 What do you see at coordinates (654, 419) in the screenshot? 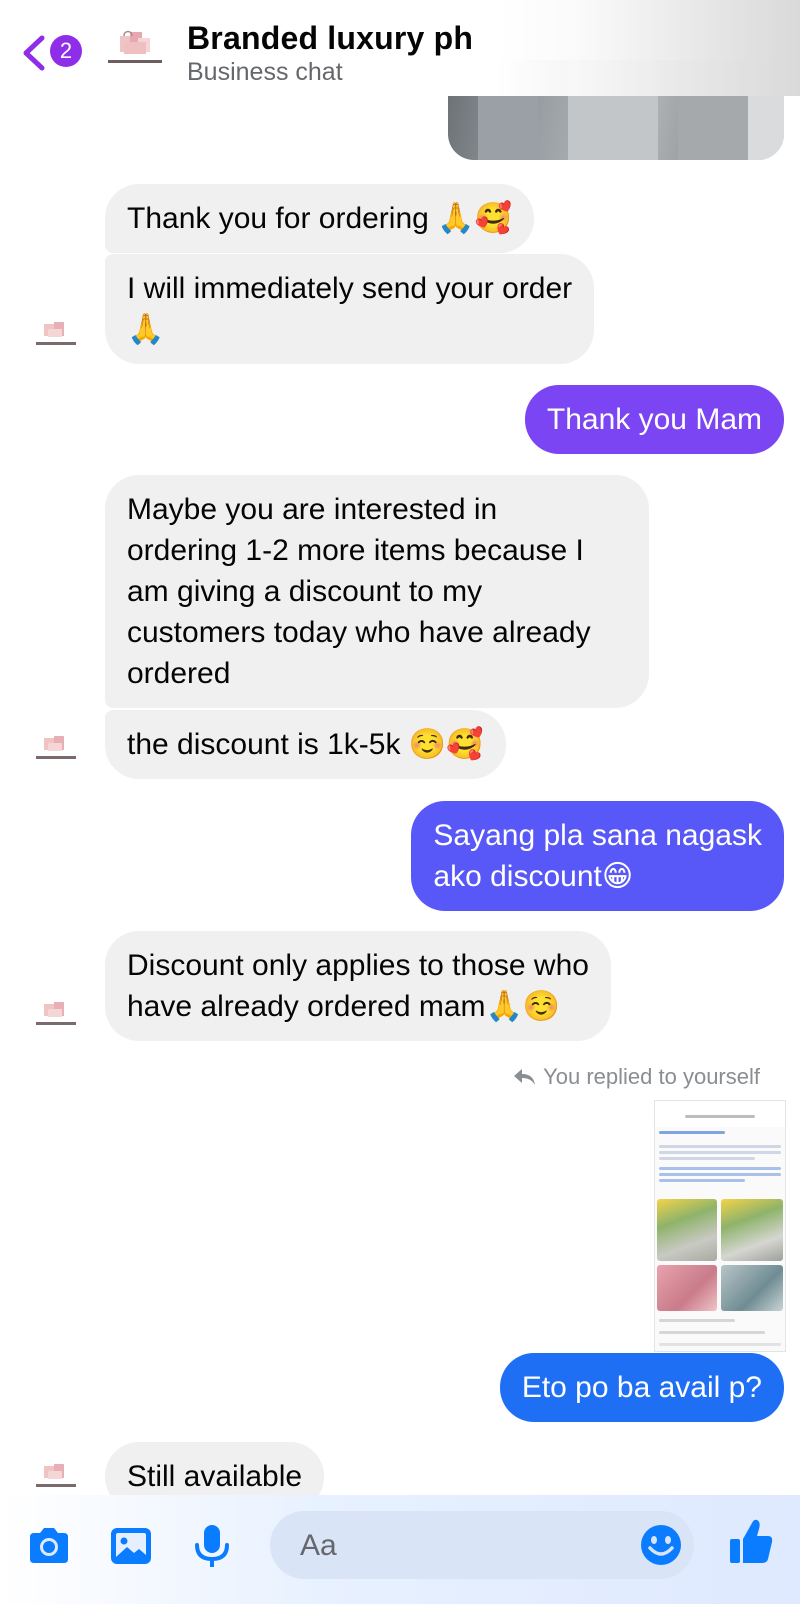
I see `outgoing-message: Thank you Mam` at bounding box center [654, 419].